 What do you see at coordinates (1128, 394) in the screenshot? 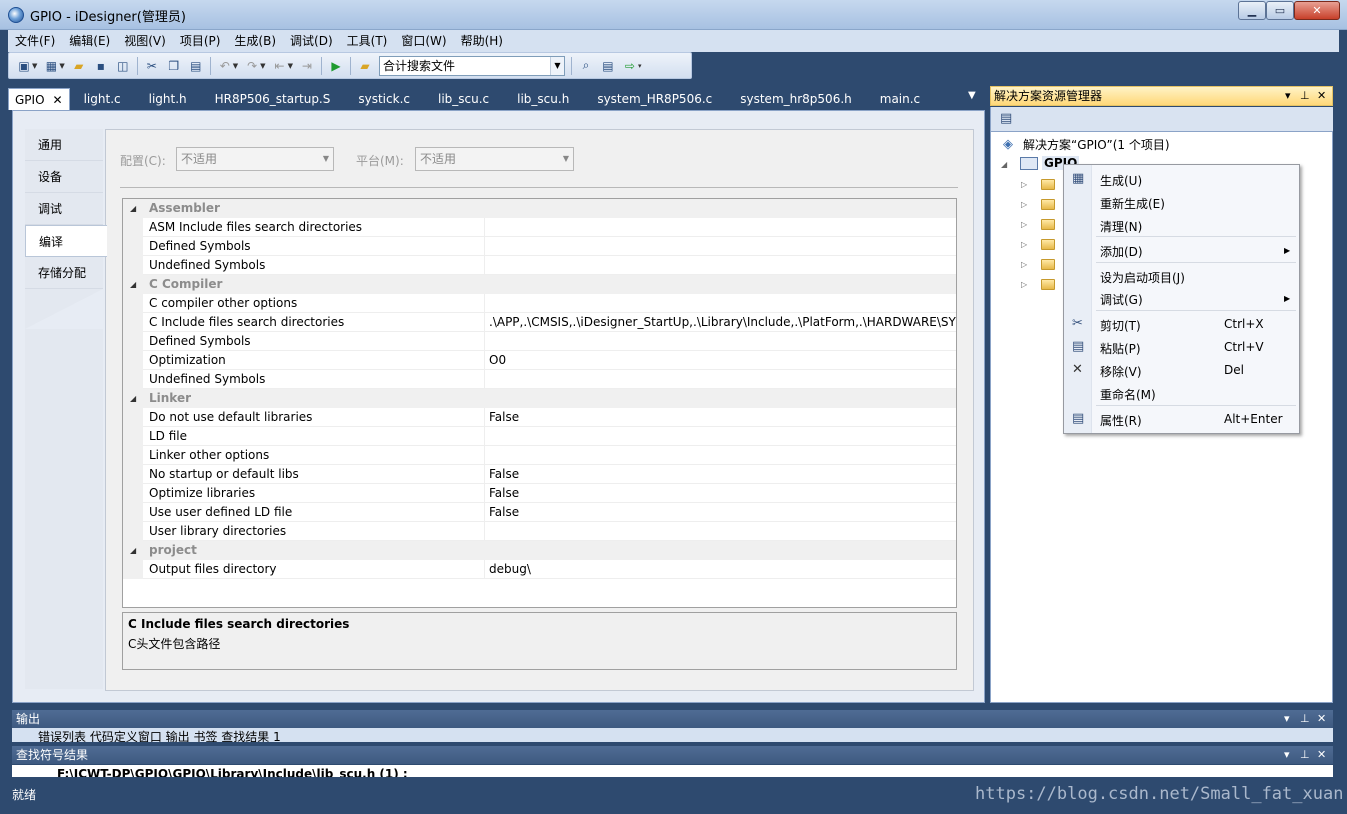
I see `context-menu-item: 重命名(M)` at bounding box center [1128, 394].